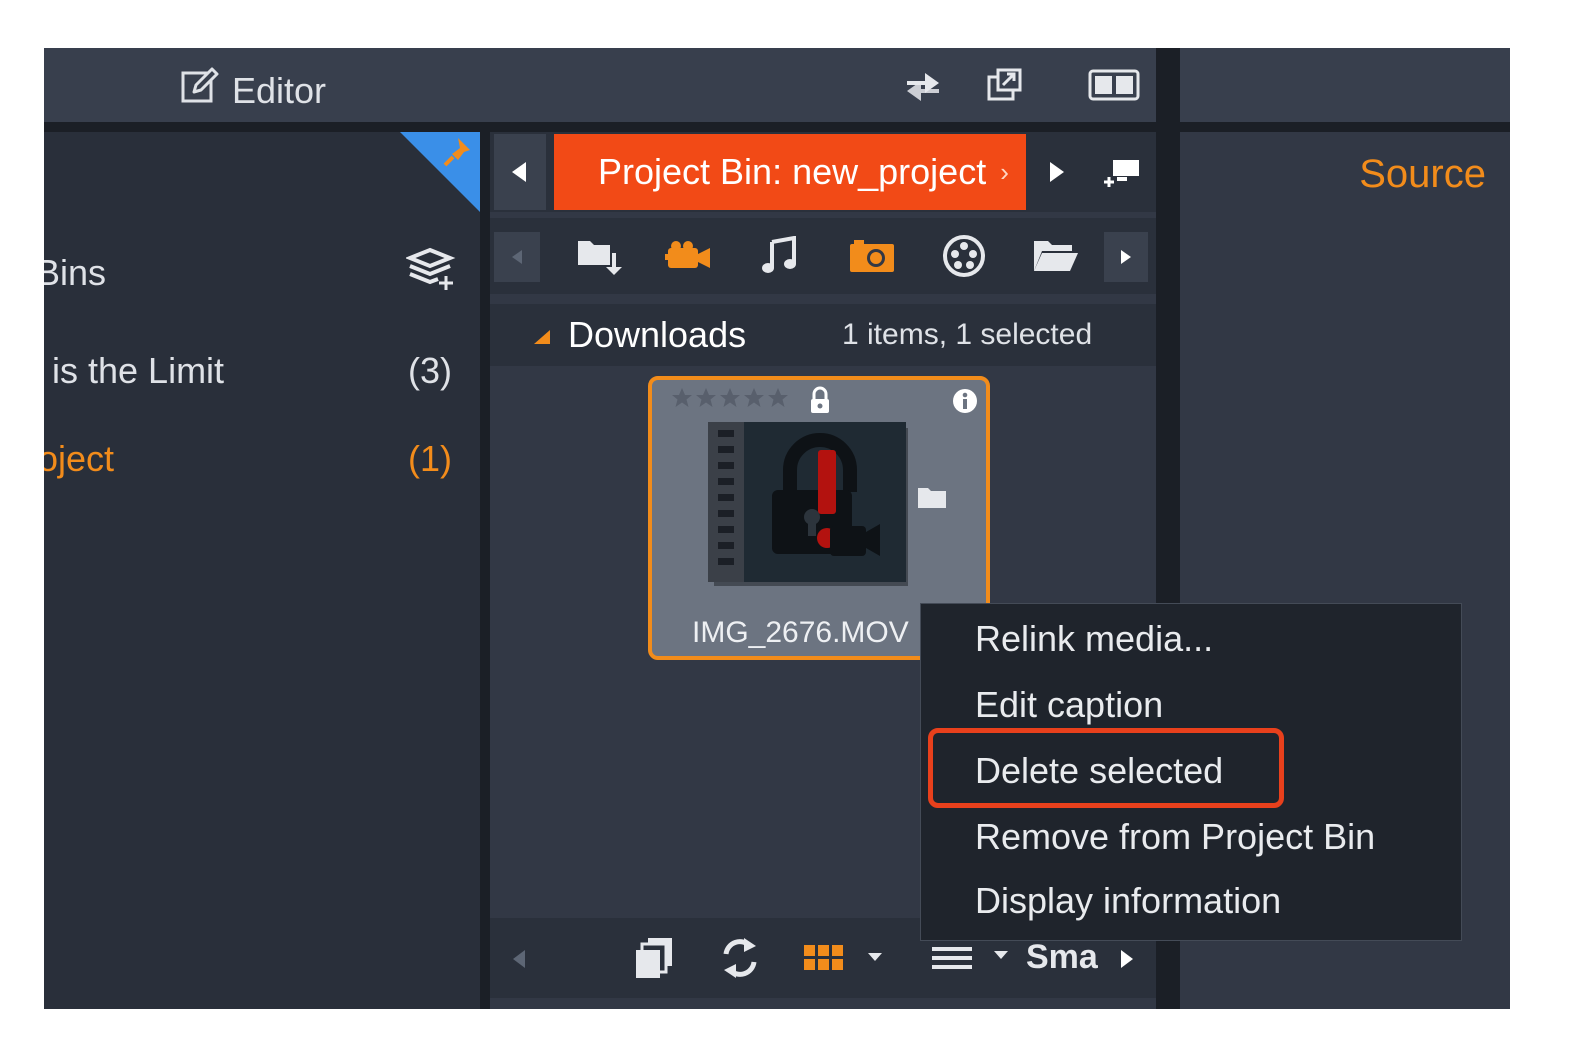 The width and height of the screenshot is (1580, 1056). What do you see at coordinates (1345, 85) in the screenshot?
I see `top-bar-right` at bounding box center [1345, 85].